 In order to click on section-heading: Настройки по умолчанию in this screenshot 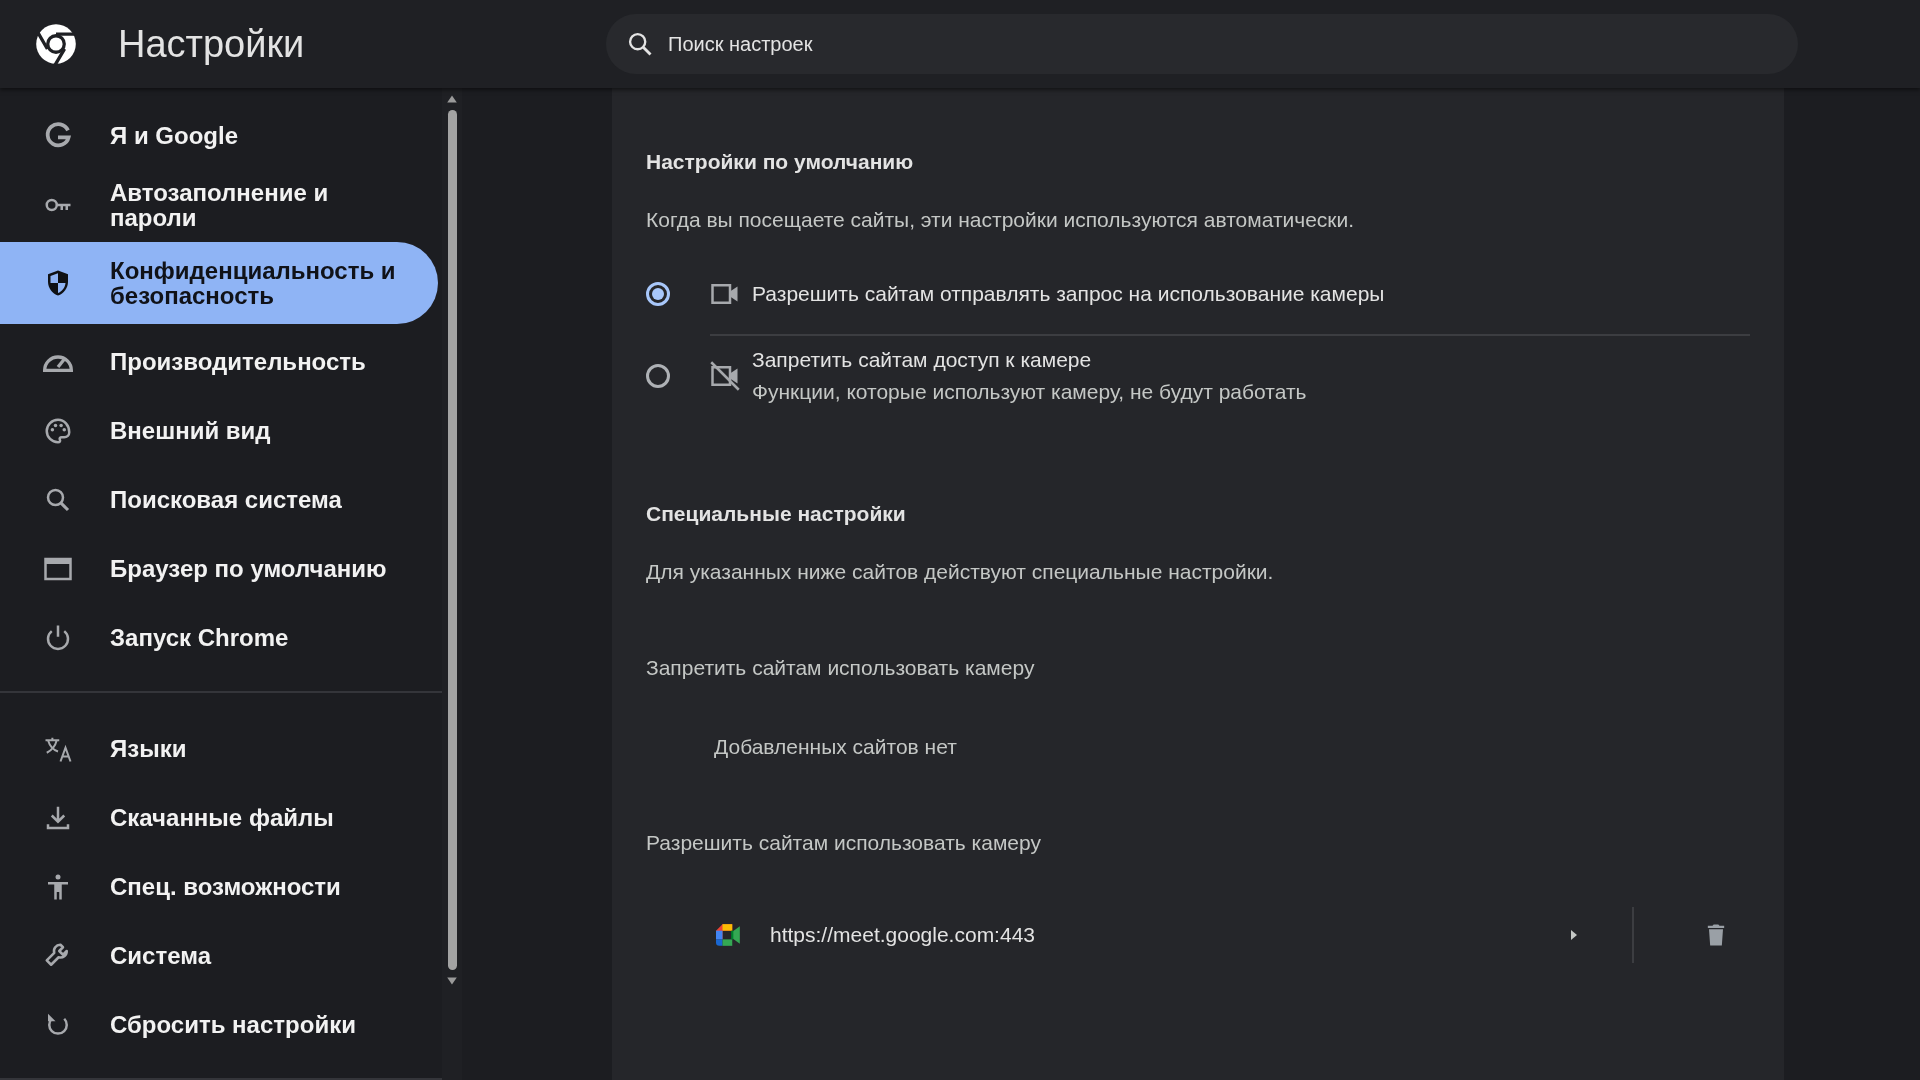, I will do `click(780, 162)`.